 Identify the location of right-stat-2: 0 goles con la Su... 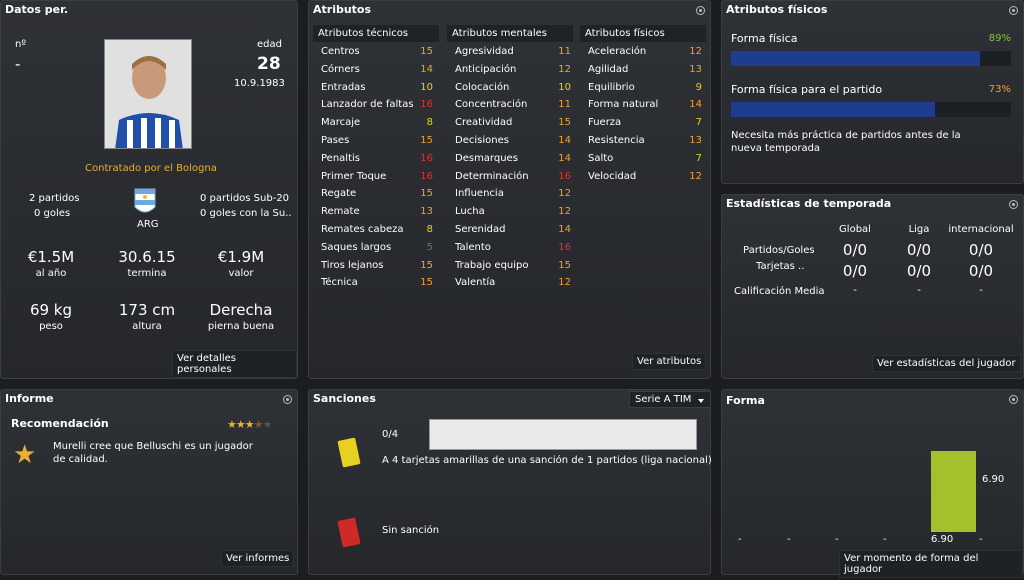
(246, 213).